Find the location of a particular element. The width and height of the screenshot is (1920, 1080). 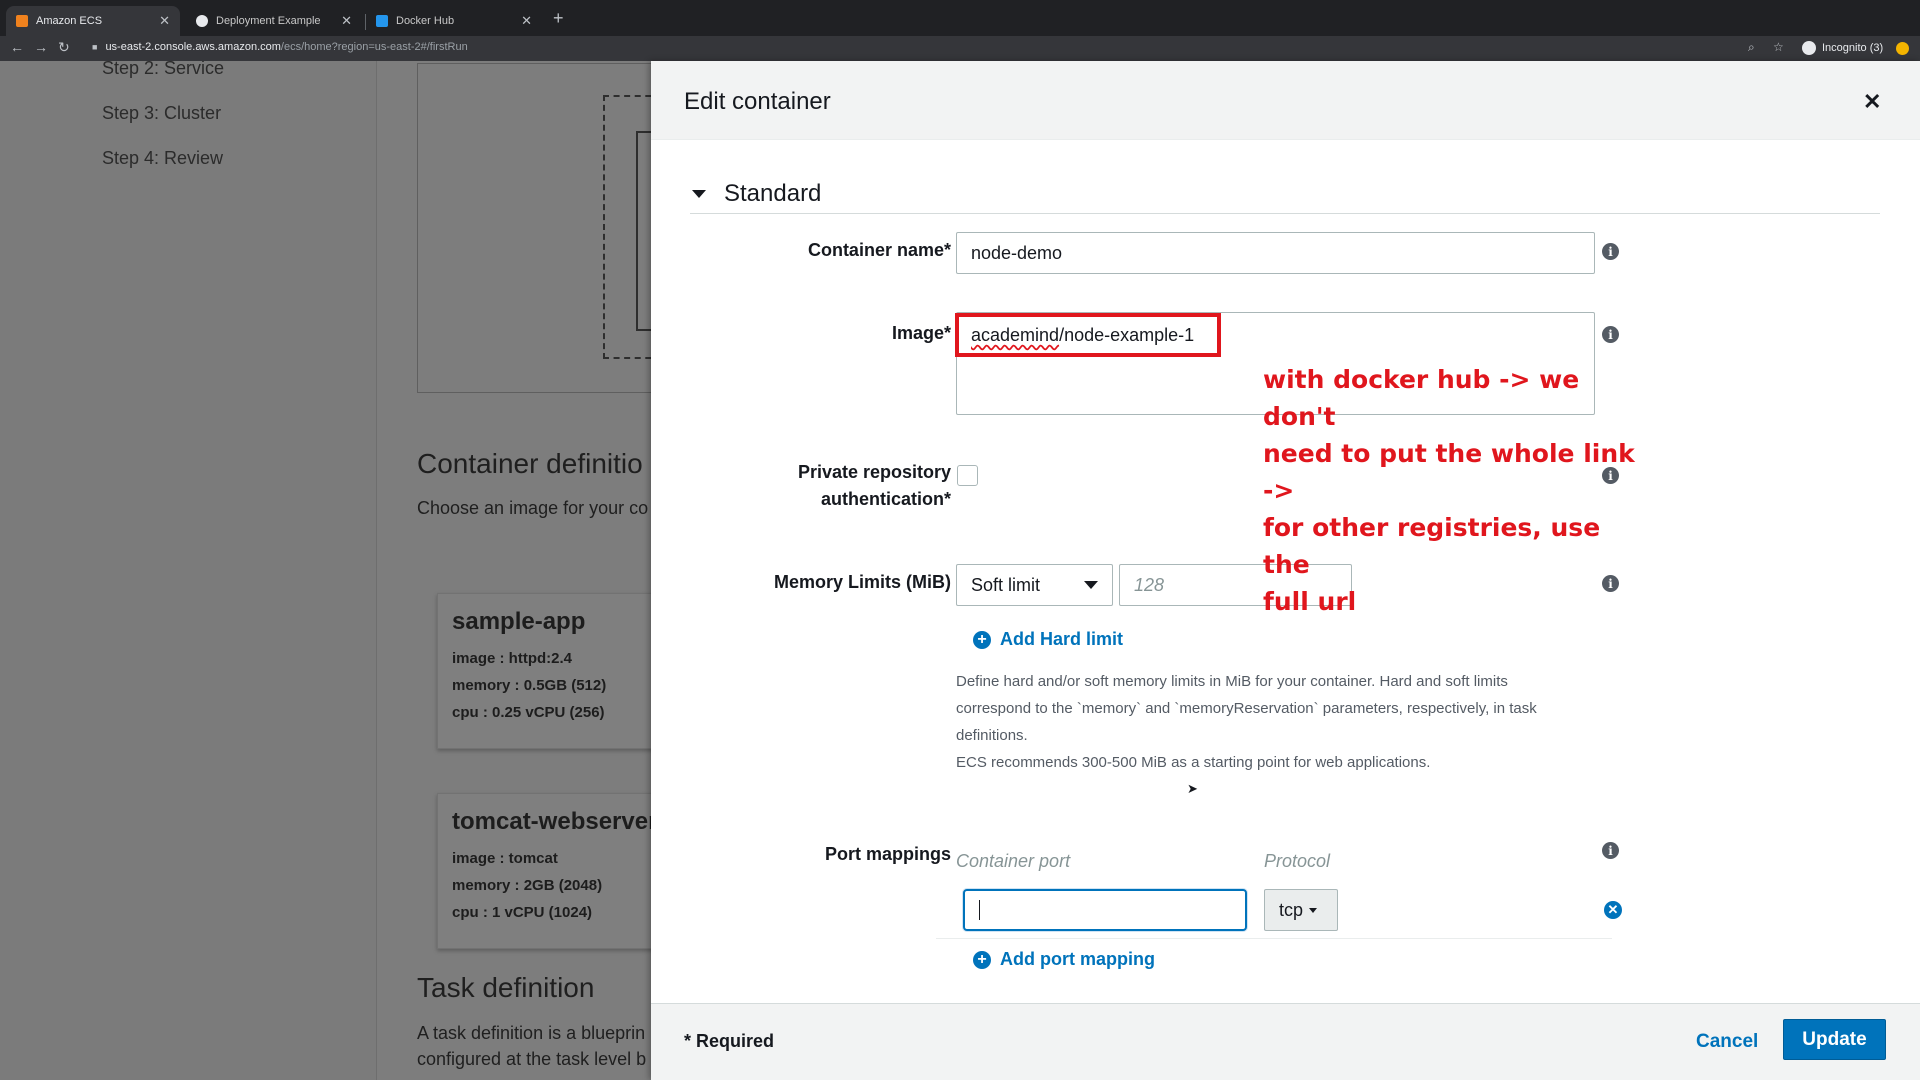

aws-favicon-icon is located at coordinates (22, 21).